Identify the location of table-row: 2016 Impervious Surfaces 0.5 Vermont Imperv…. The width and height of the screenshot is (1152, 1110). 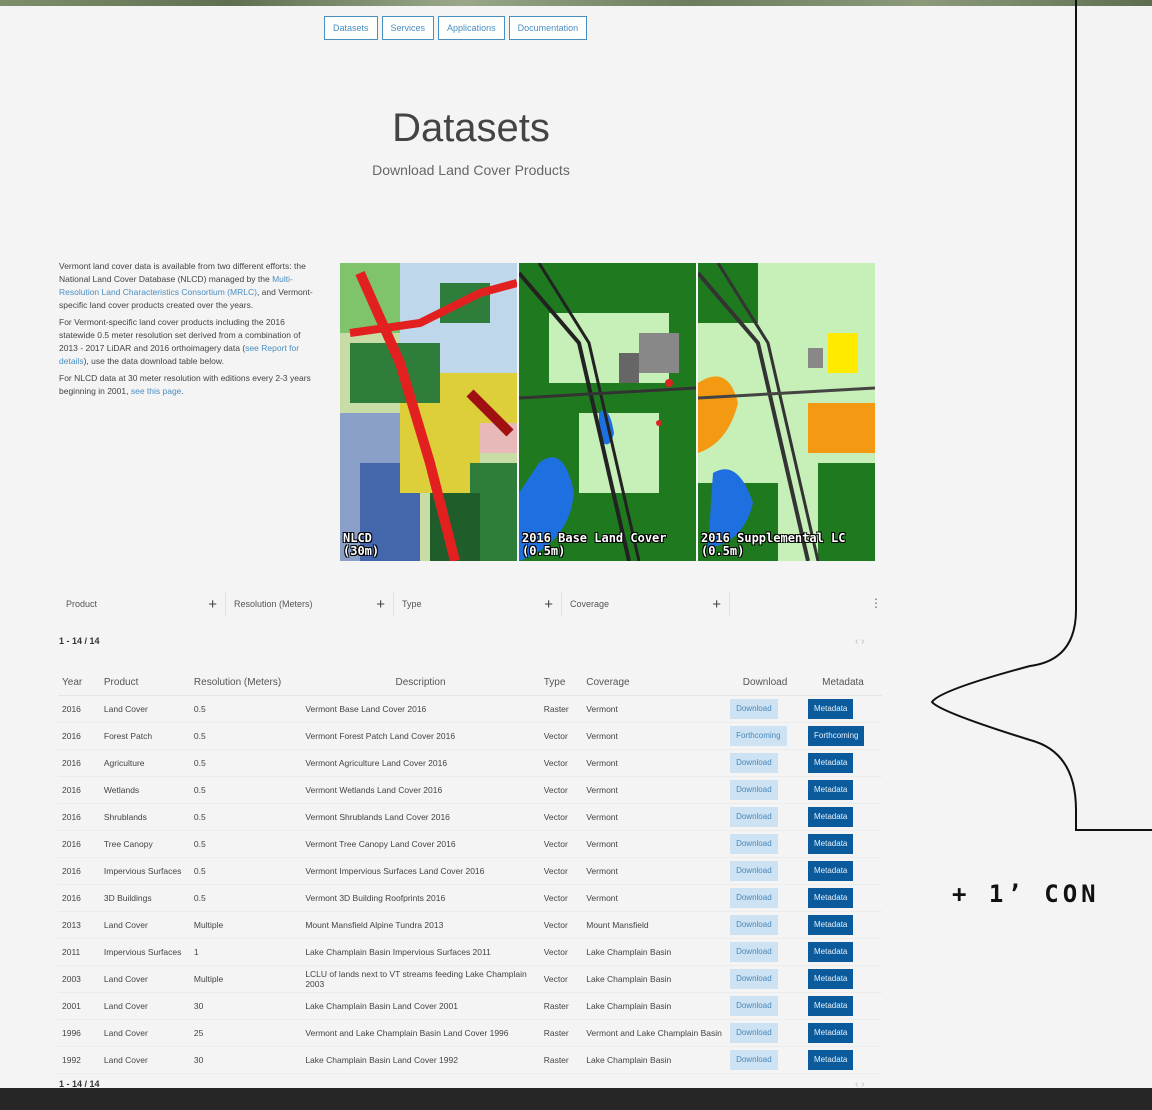
(470, 871).